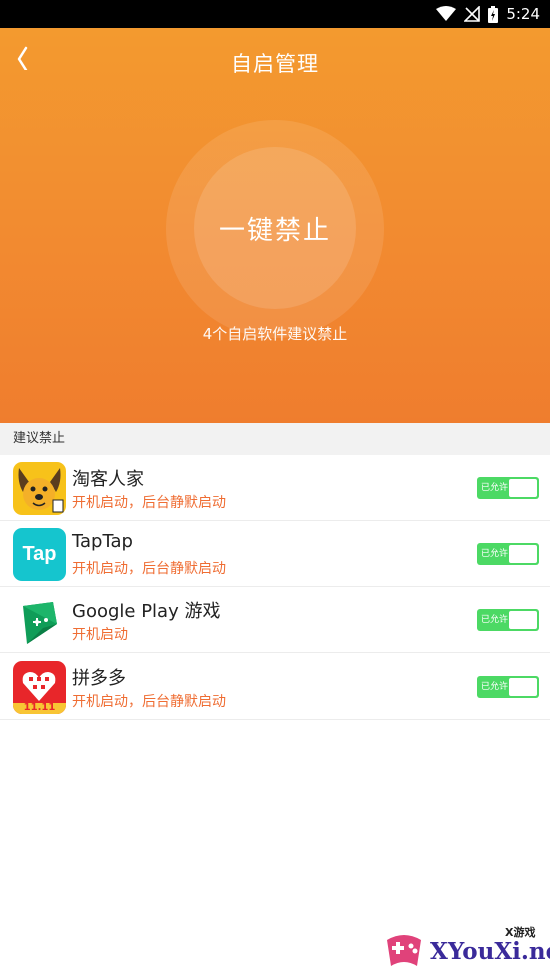 Image resolution: width=550 pixels, height=980 pixels. Describe the element at coordinates (39, 687) in the screenshot. I see `pinduoduo-icon: 11.11` at that location.